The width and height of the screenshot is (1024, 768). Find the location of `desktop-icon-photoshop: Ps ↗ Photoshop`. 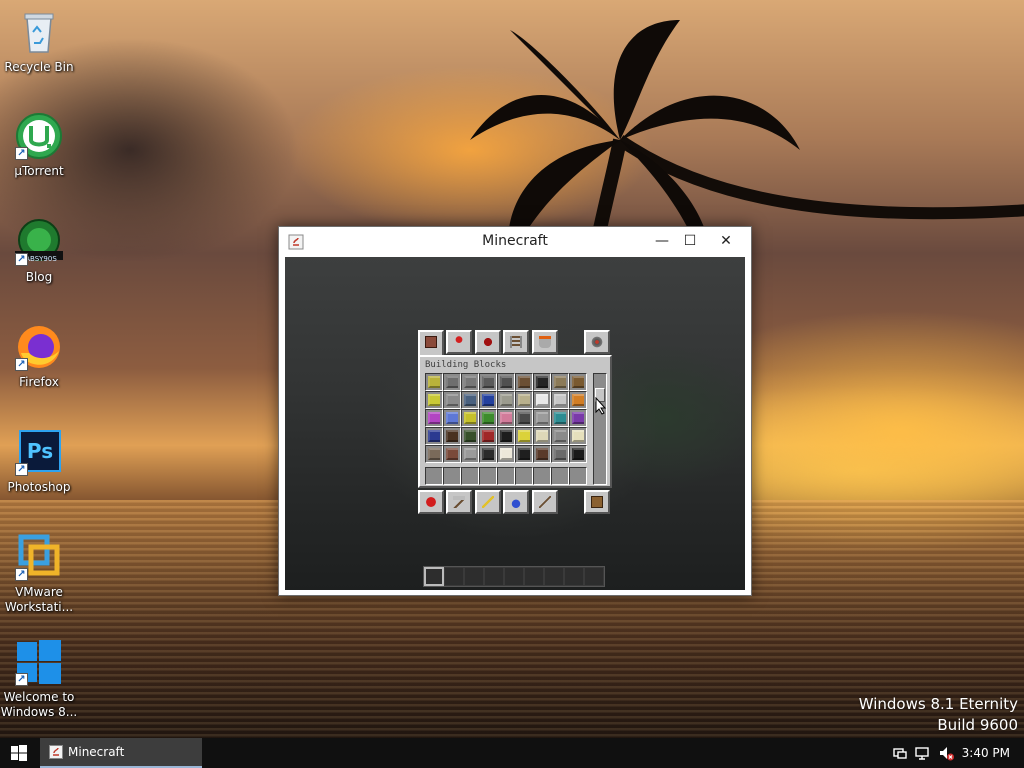

desktop-icon-photoshop: Ps ↗ Photoshop is located at coordinates (39, 461).